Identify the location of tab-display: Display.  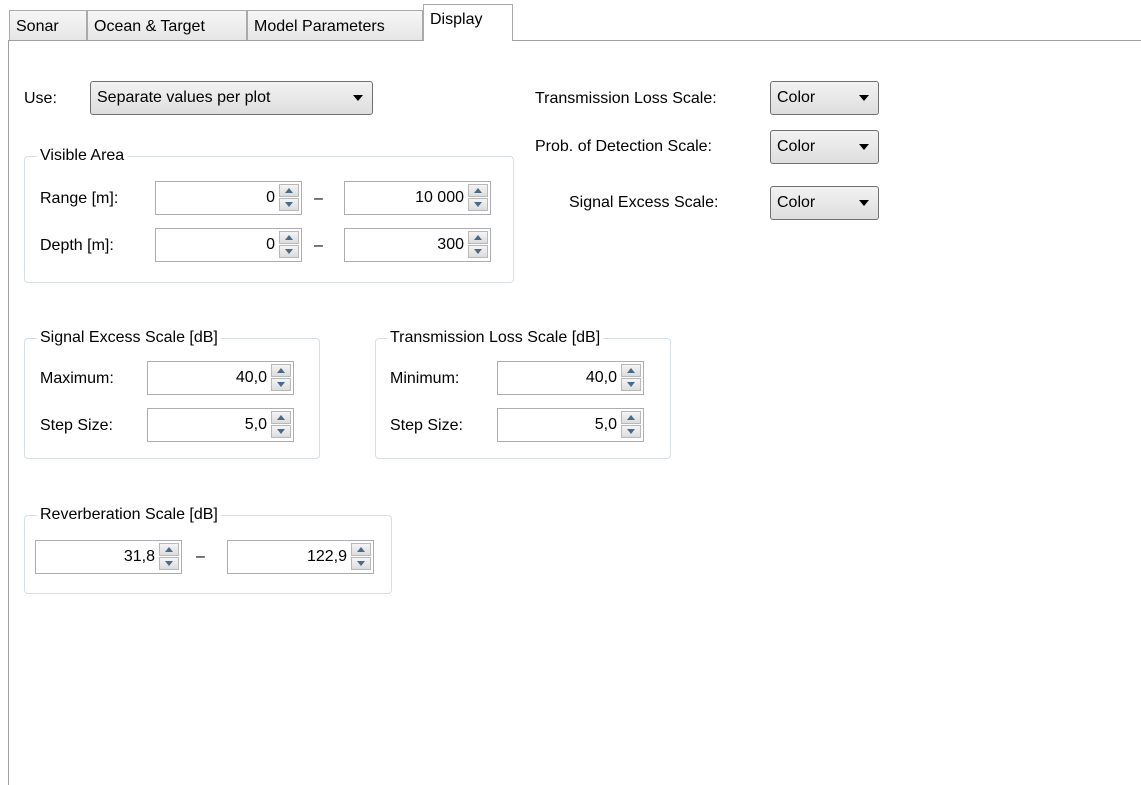
(468, 22).